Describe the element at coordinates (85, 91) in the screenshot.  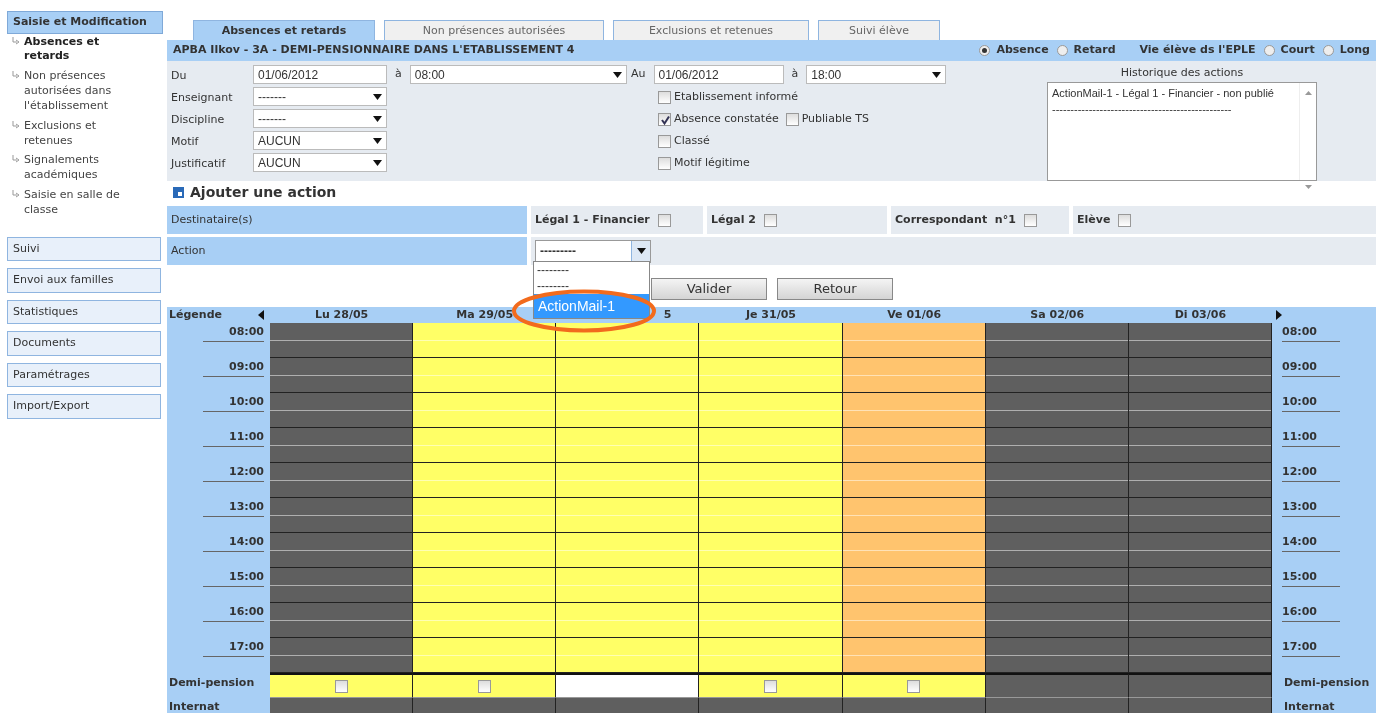
I see `sidebar-link: Non présences autorisées dans l'établissement` at that location.